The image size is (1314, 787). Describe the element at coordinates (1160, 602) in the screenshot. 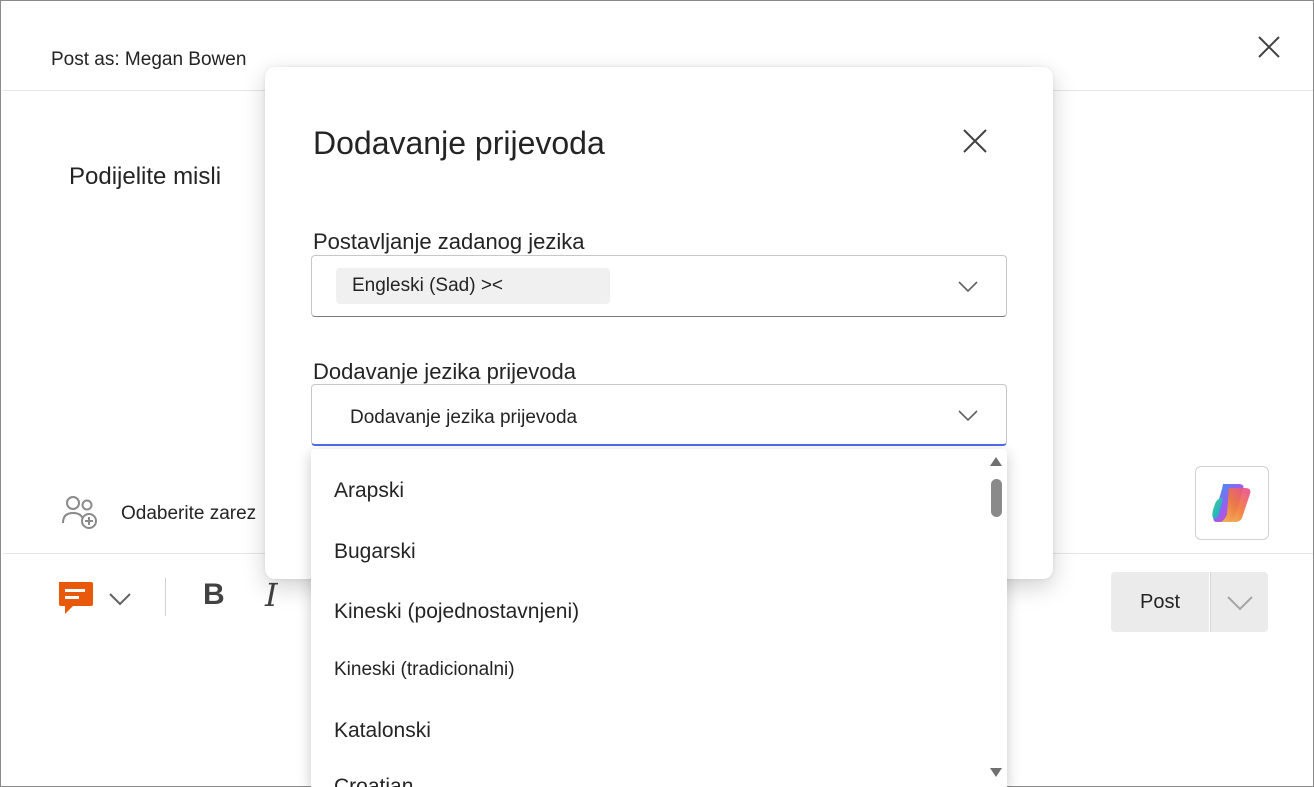

I see `post-button: Post` at that location.